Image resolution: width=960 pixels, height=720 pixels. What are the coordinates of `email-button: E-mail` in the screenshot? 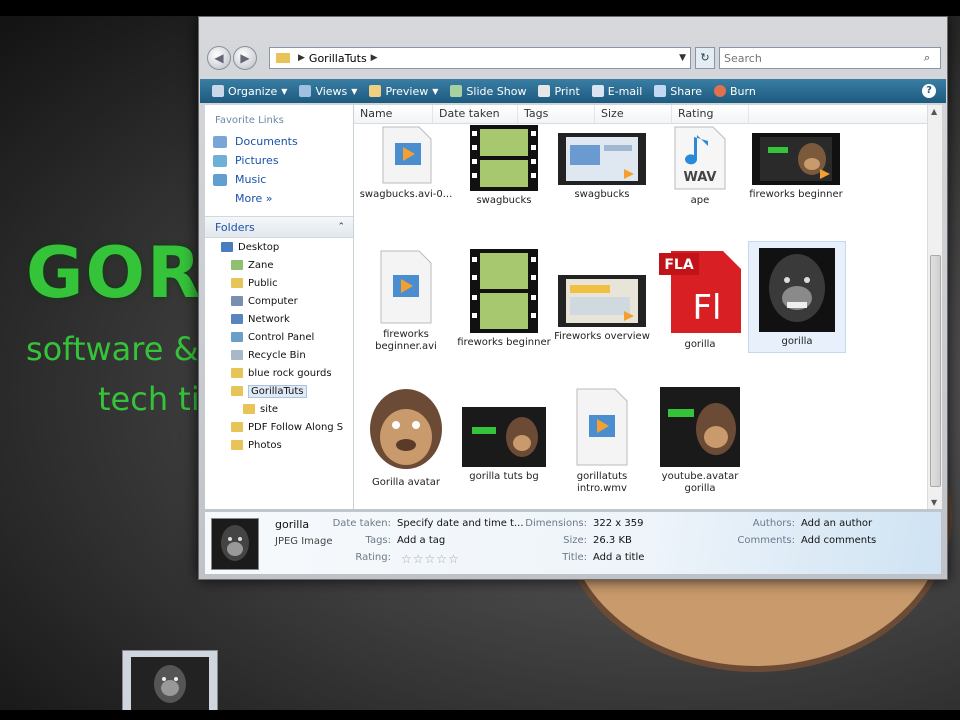 It's located at (616, 91).